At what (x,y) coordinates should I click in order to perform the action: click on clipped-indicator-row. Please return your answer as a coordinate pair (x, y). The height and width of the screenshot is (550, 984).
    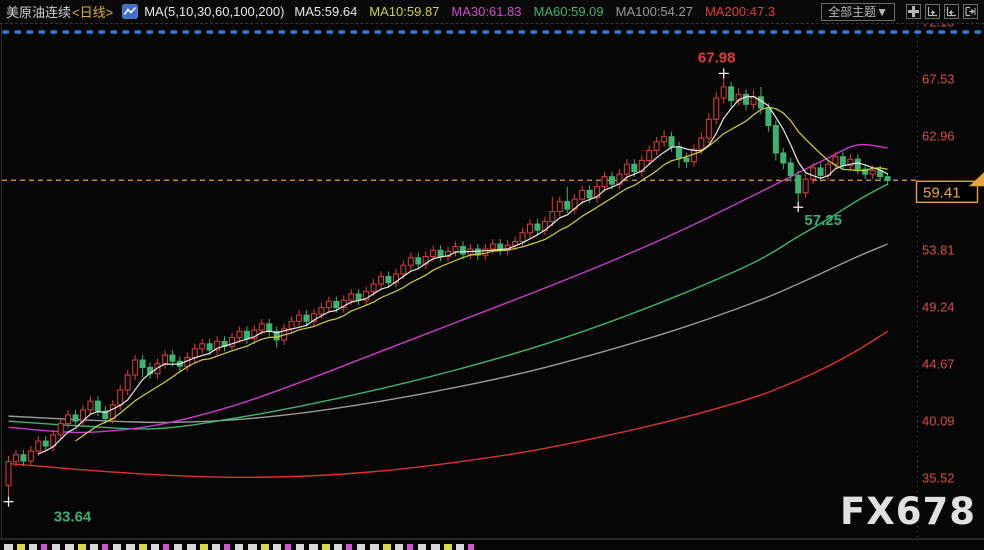
    Looking at the image, I should click on (239, 547).